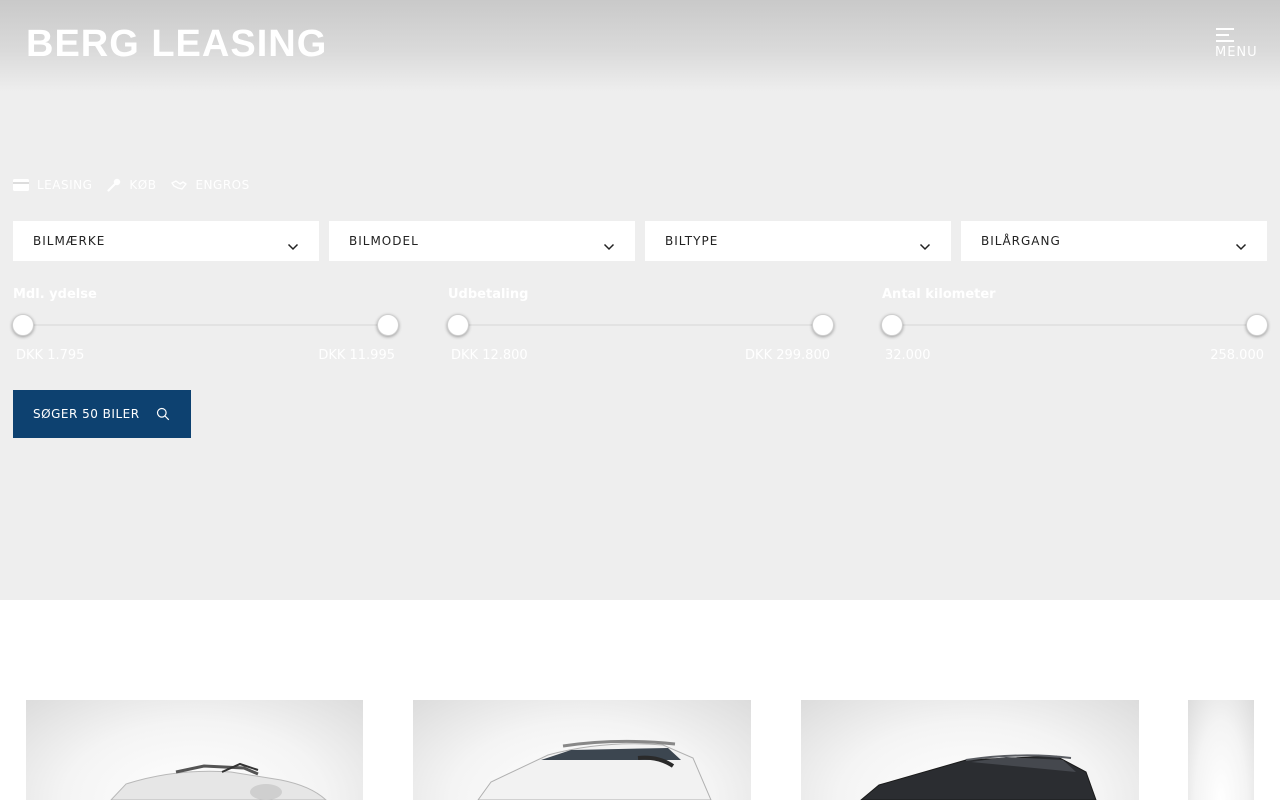  Describe the element at coordinates (1237, 355) in the screenshot. I see `slider-max-value: 258.000` at that location.